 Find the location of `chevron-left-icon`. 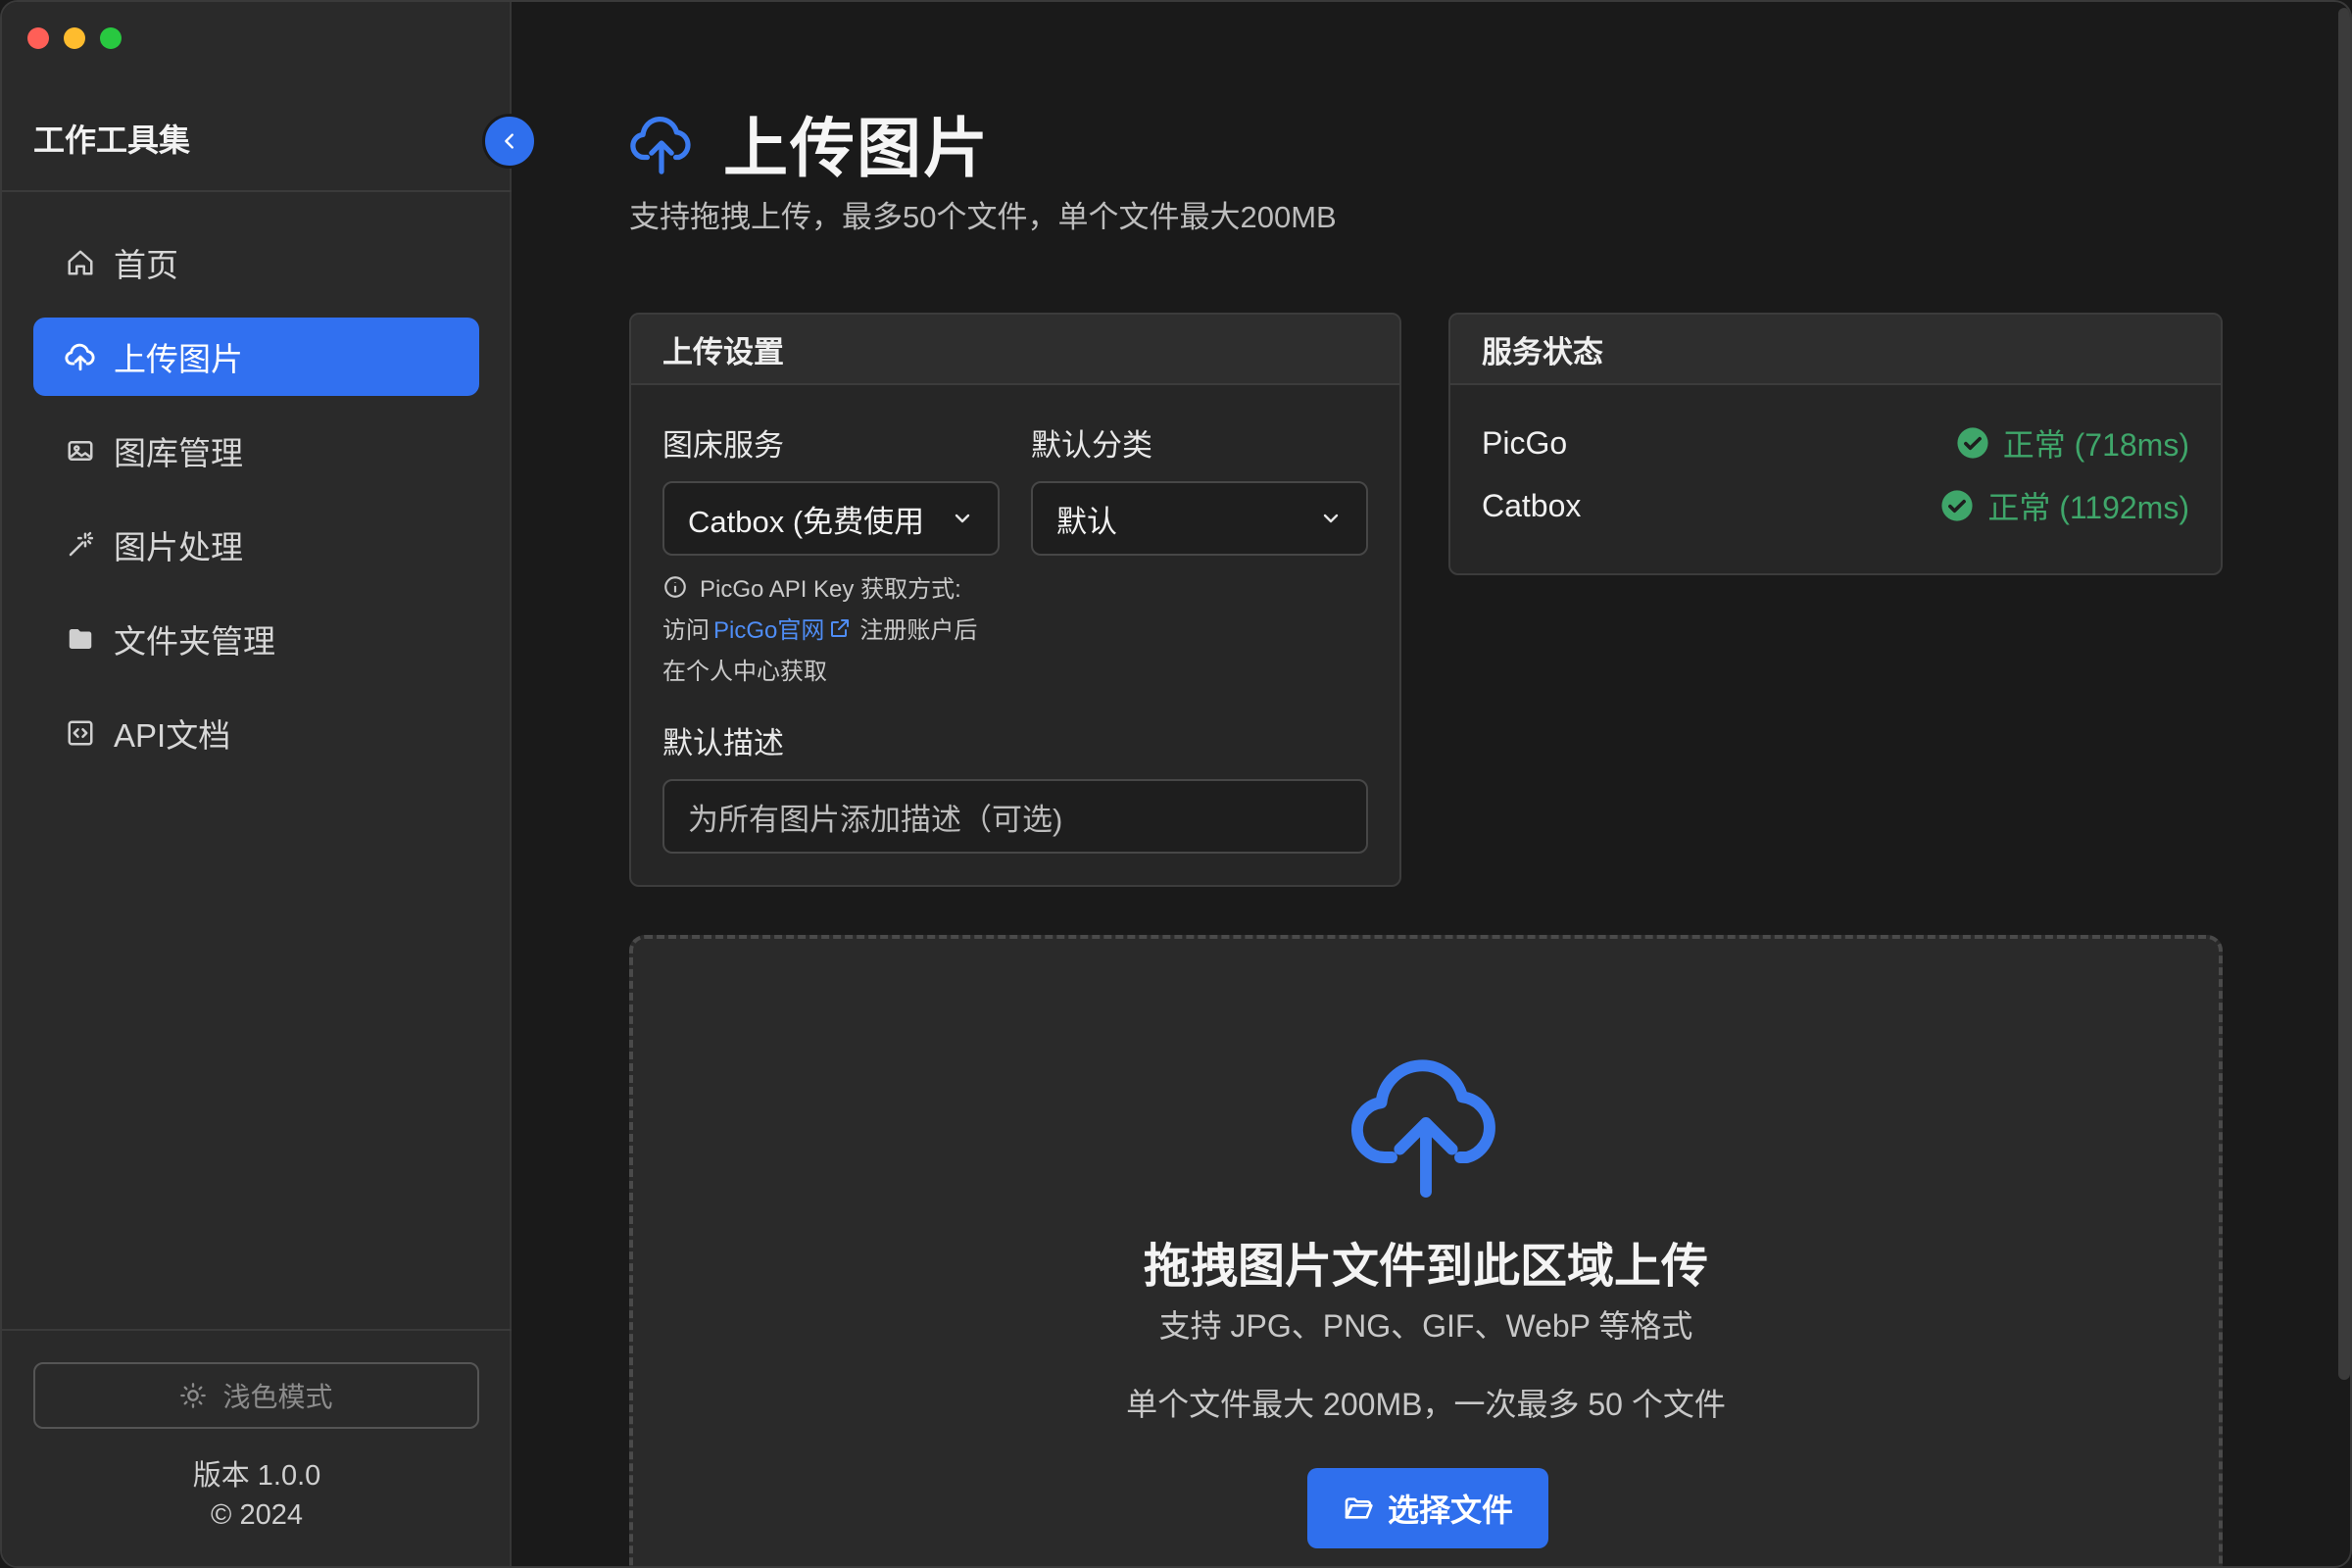

chevron-left-icon is located at coordinates (509, 141).